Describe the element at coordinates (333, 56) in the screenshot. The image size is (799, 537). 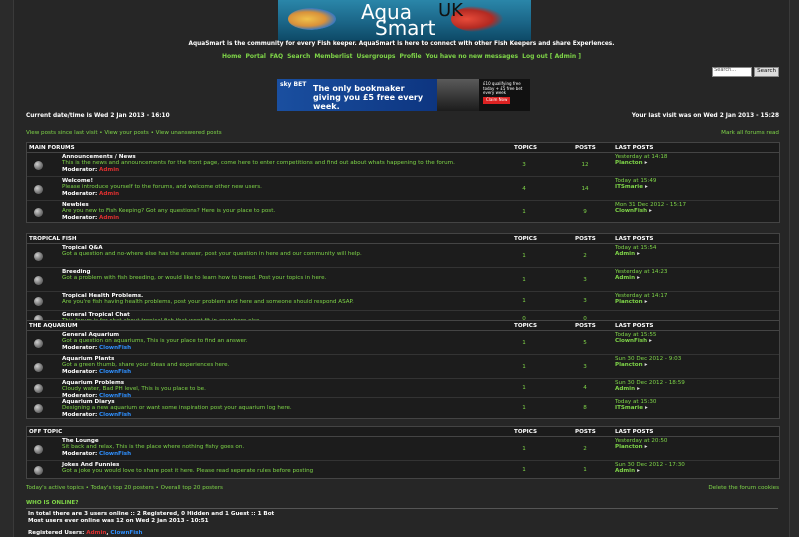
I see `nav-link: Memberlist` at that location.